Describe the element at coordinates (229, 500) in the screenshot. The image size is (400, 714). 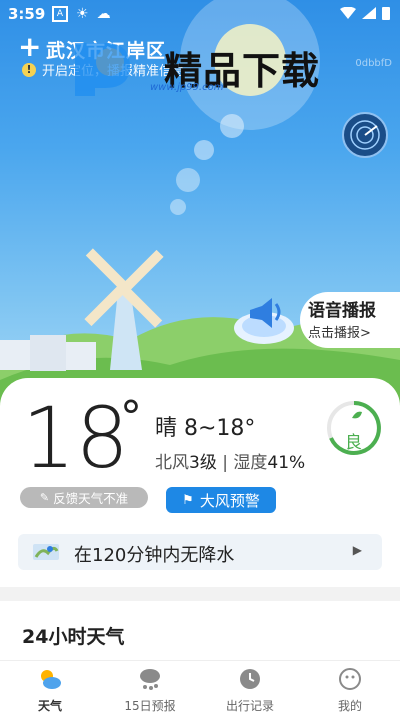
I see `alert-label: 大风预警` at that location.